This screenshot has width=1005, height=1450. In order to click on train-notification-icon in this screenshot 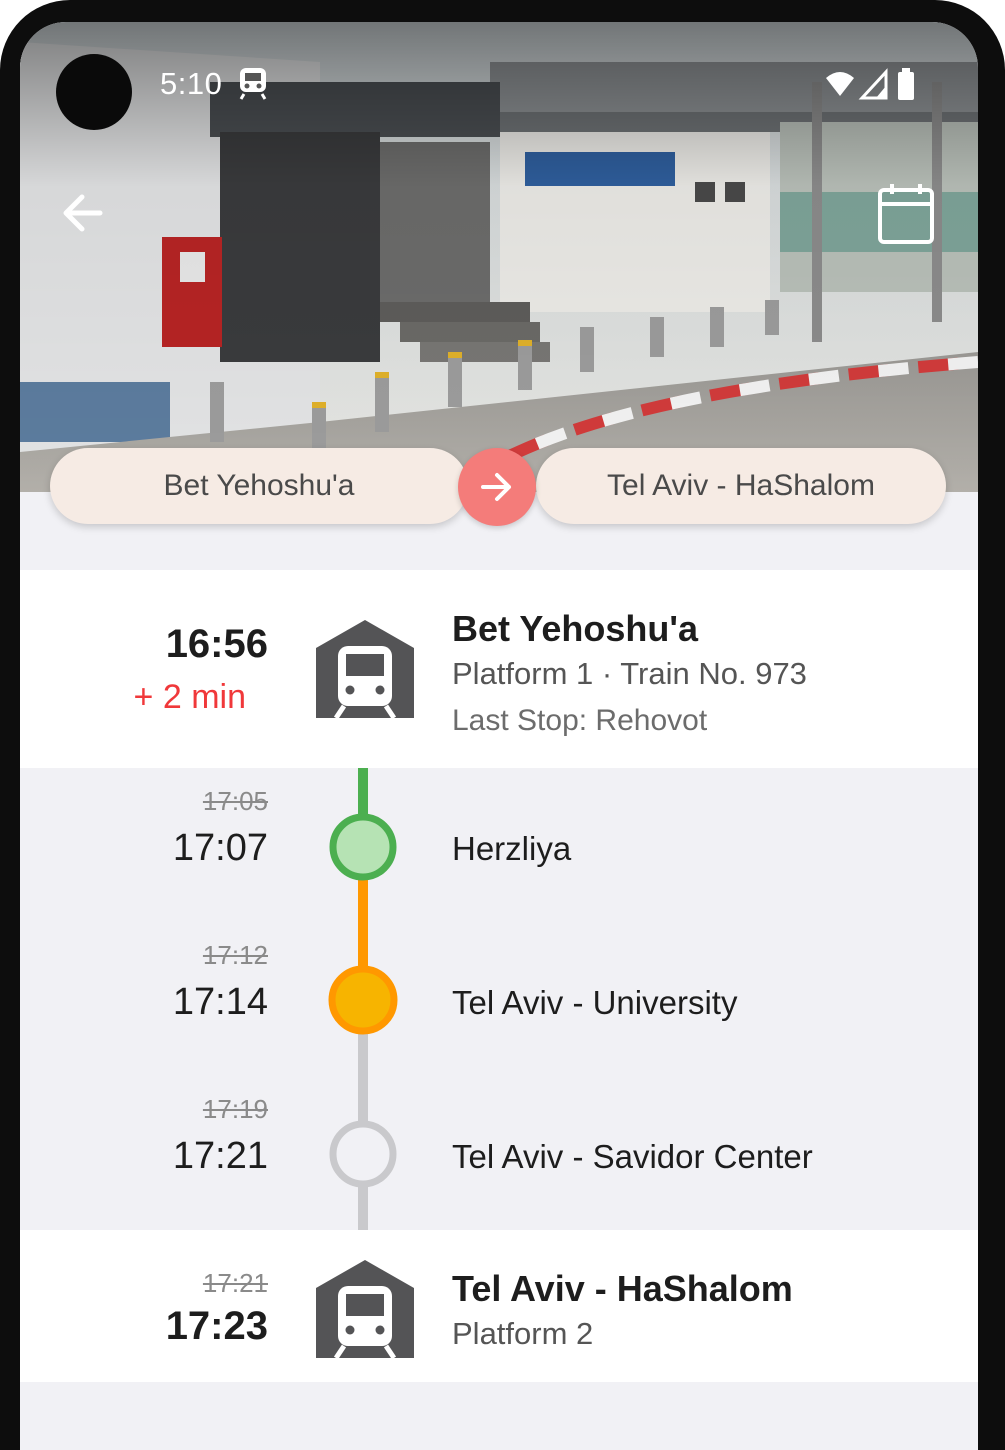, I will do `click(253, 85)`.